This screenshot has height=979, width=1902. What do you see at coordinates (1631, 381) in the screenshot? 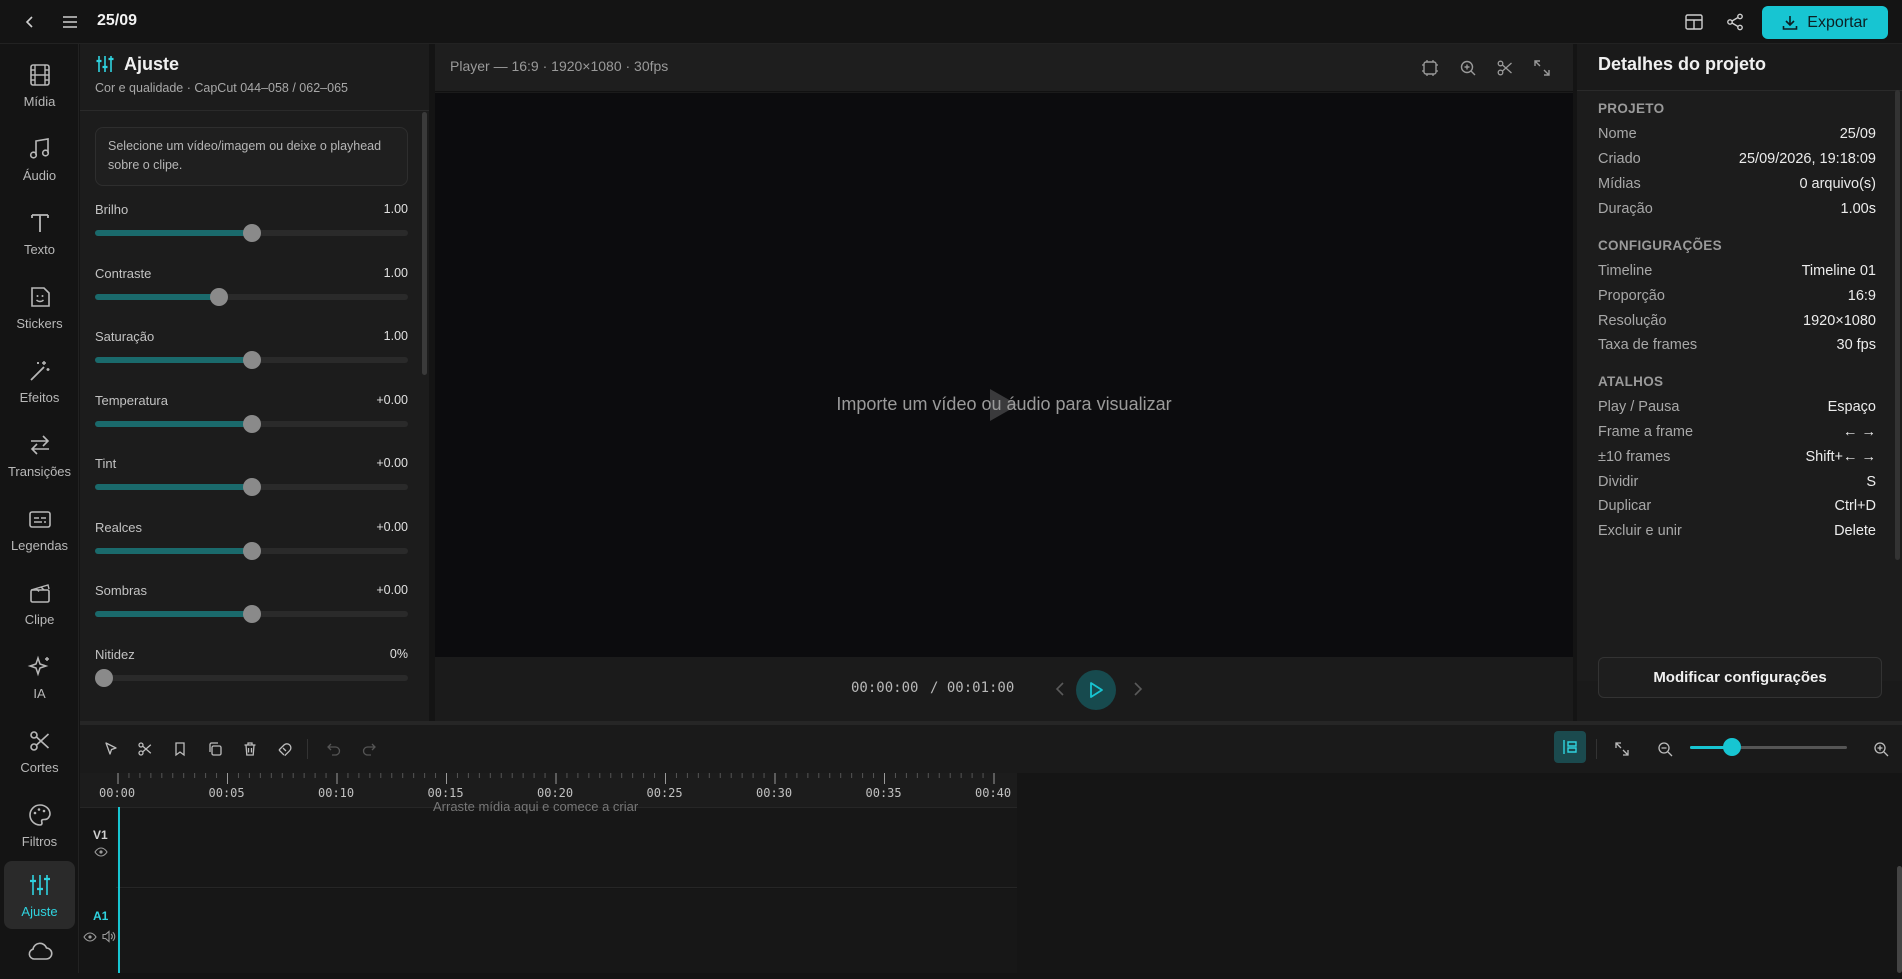
I see `section-title: ATALHOS` at bounding box center [1631, 381].